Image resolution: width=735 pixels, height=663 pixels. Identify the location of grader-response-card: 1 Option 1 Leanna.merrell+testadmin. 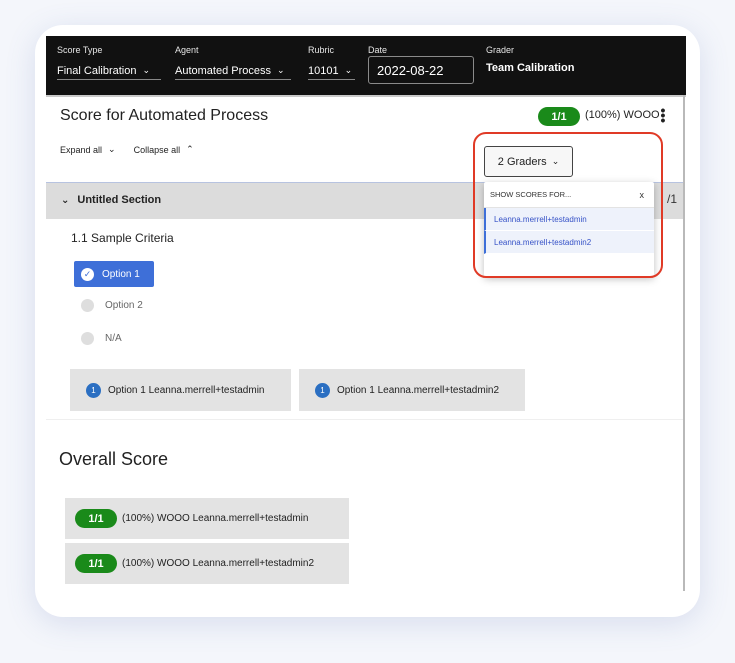
(180, 390).